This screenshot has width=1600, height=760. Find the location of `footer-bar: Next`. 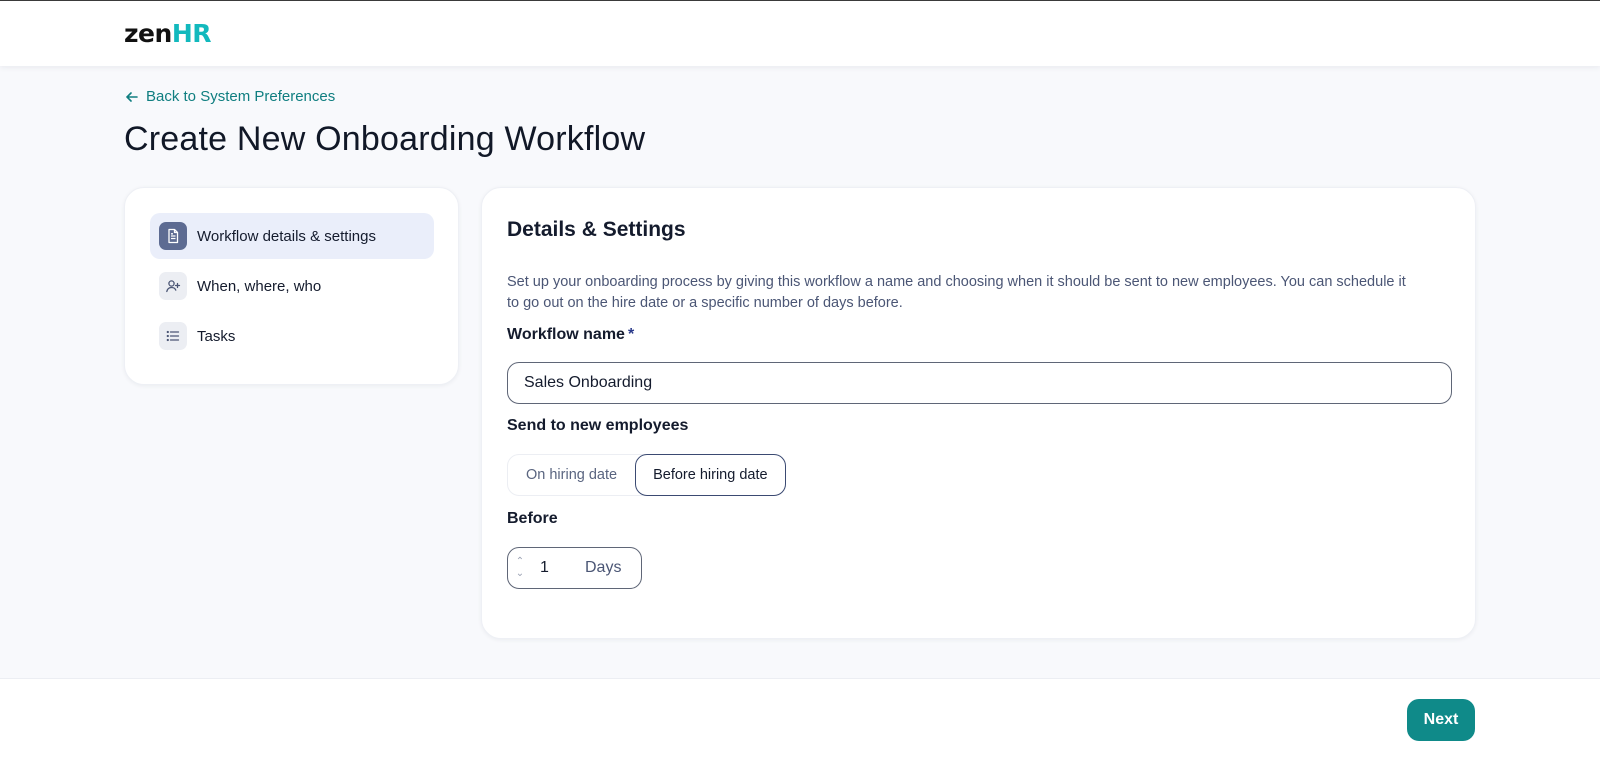

footer-bar: Next is located at coordinates (800, 719).